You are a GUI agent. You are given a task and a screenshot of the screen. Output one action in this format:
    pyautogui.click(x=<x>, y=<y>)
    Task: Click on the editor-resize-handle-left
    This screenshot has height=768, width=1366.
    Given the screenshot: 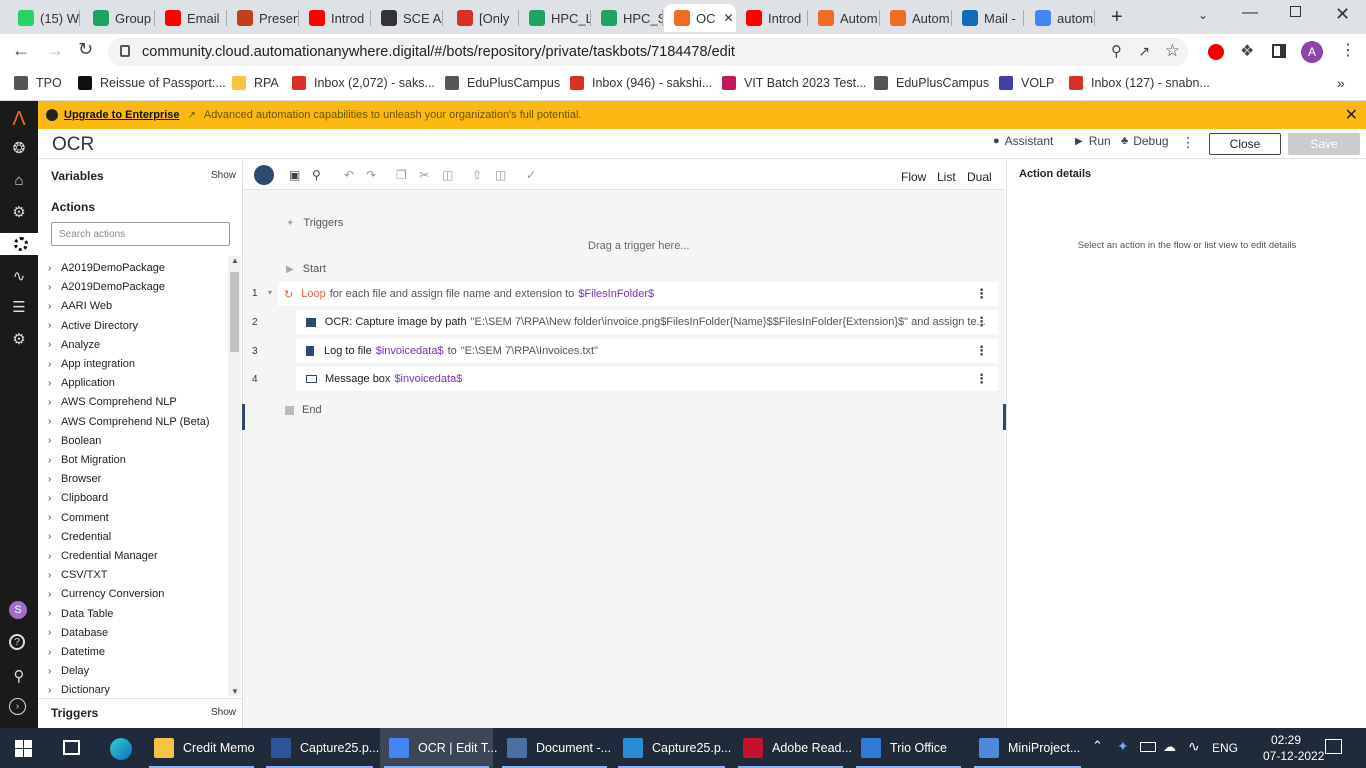 What is the action you would take?
    pyautogui.click(x=243, y=417)
    